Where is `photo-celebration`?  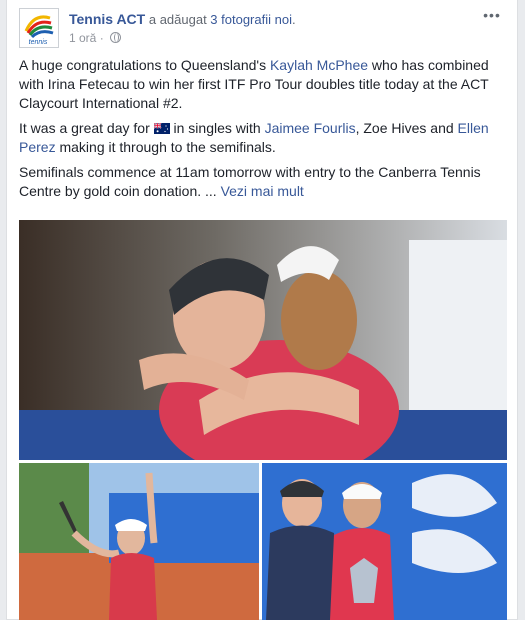 photo-celebration is located at coordinates (139, 541).